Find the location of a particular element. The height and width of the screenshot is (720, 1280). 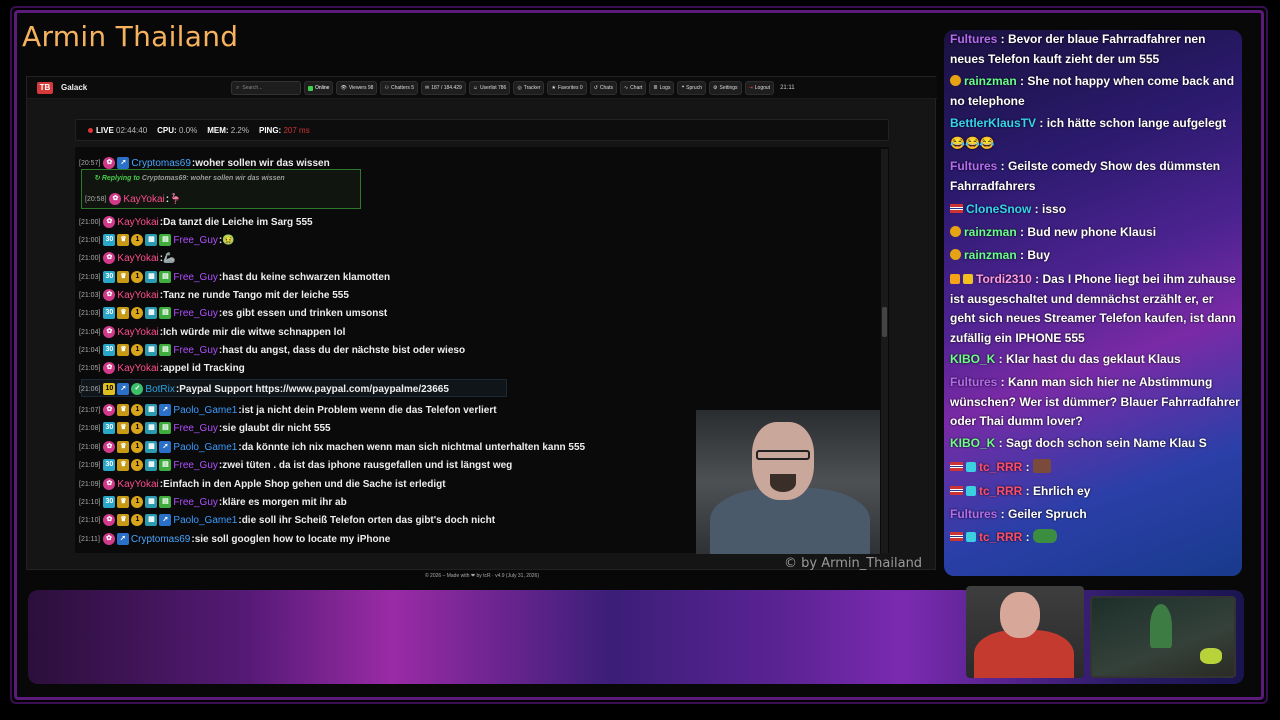

mem-value: 2.2% is located at coordinates (239, 130).